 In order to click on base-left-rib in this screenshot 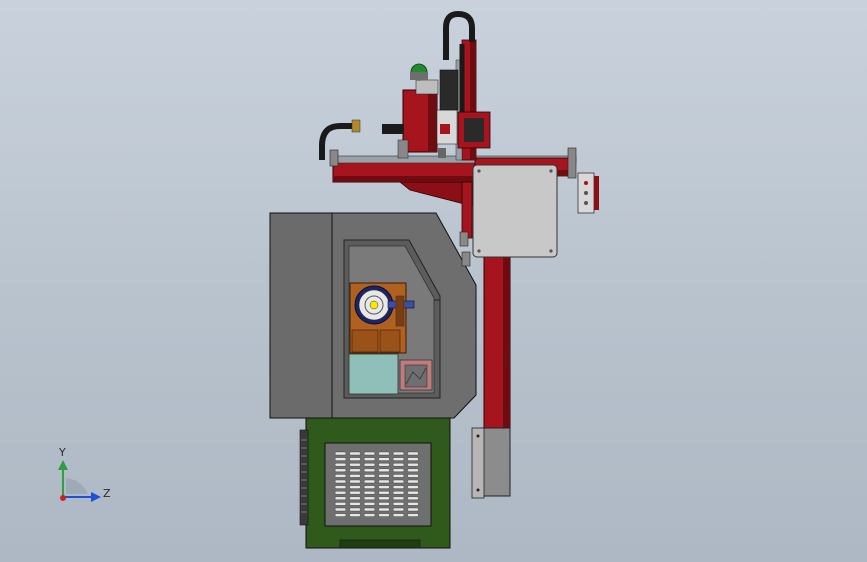, I will do `click(304, 477)`.